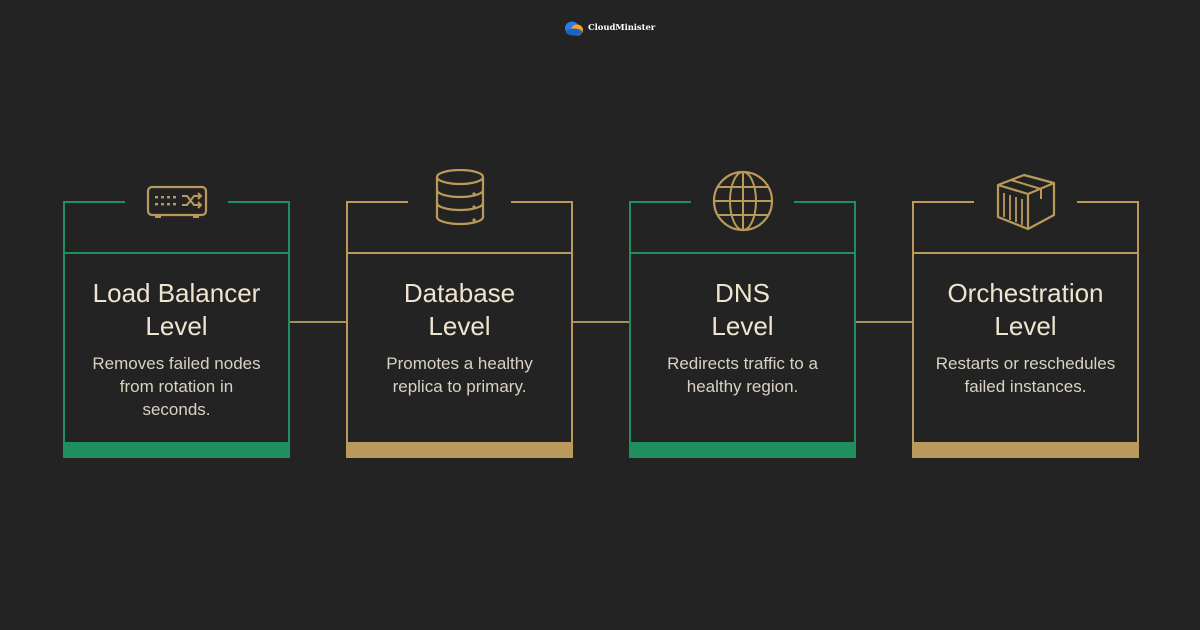 The height and width of the screenshot is (630, 1200). What do you see at coordinates (1026, 202) in the screenshot?
I see `container-box-icon` at bounding box center [1026, 202].